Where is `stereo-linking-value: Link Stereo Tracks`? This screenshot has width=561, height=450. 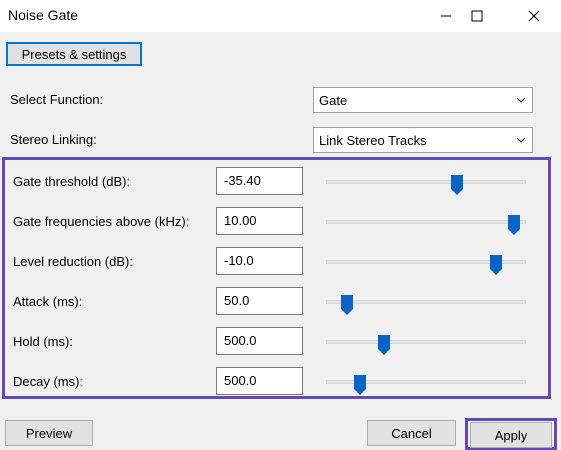
stereo-linking-value: Link Stereo Tracks is located at coordinates (373, 140).